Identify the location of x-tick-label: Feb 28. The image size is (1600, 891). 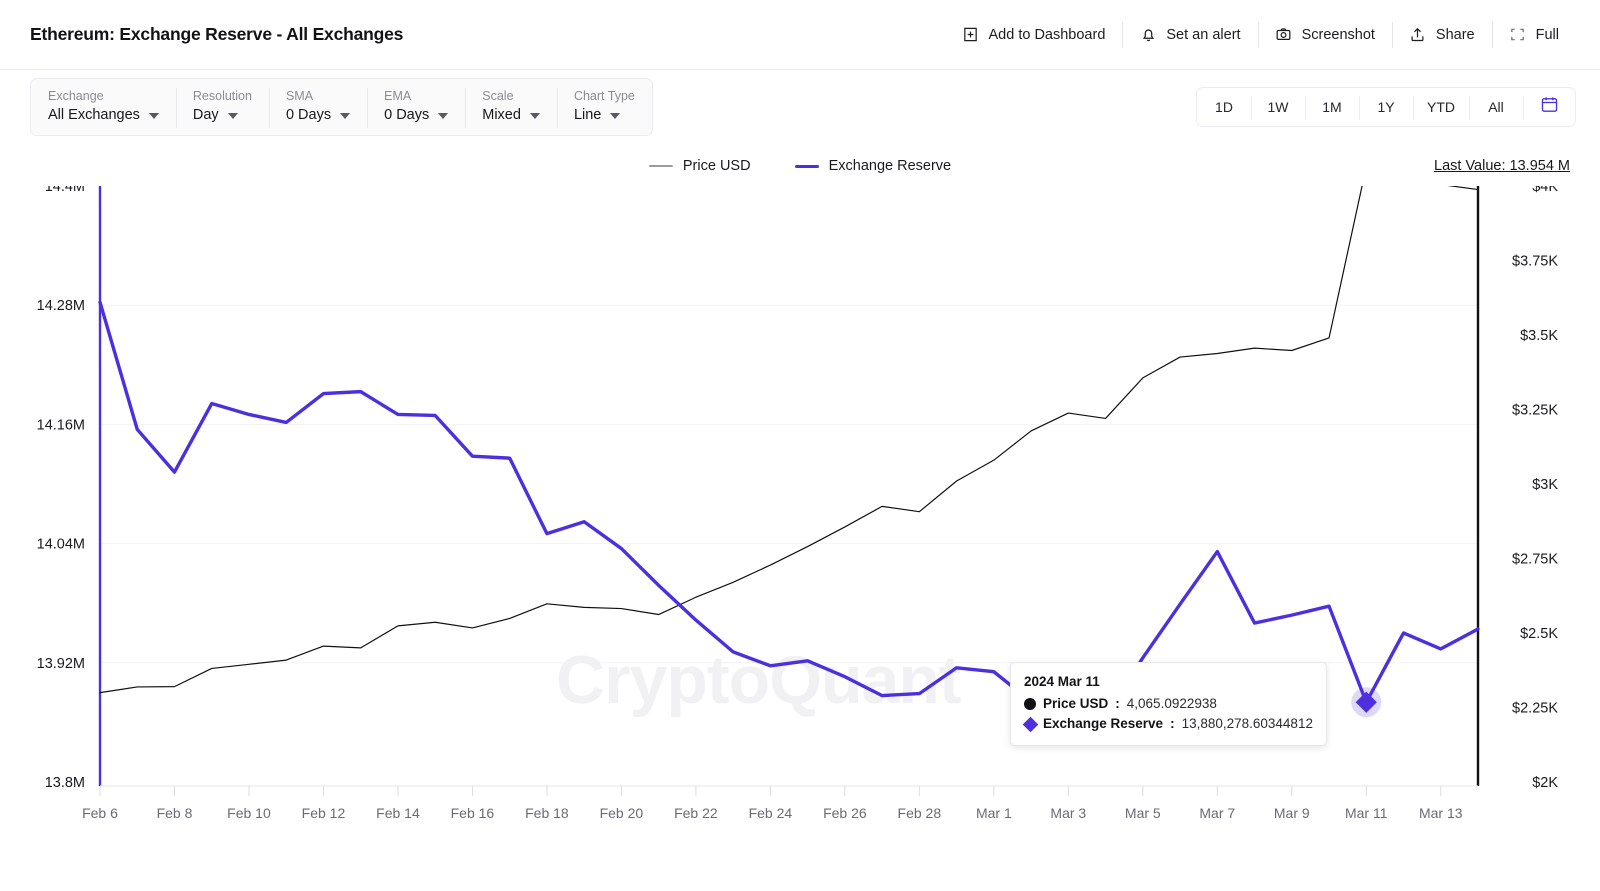
(920, 813).